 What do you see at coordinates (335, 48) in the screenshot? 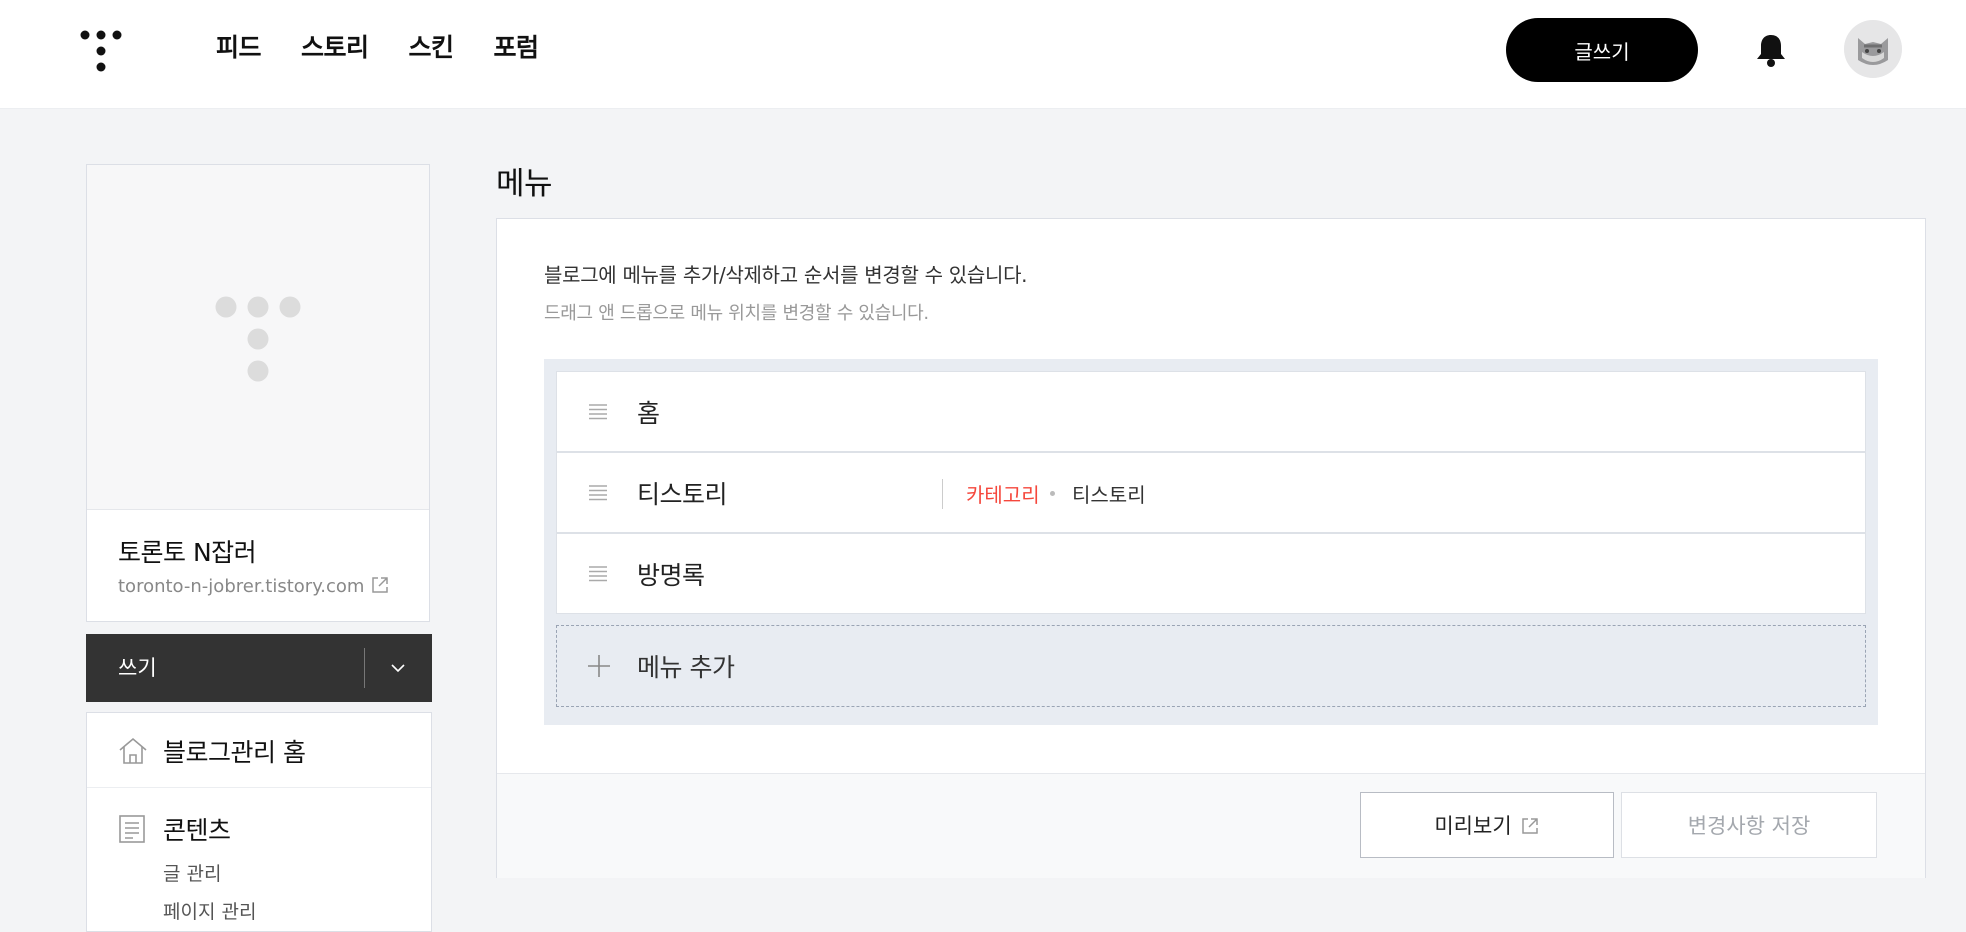
I see `nav-story: 스토리` at bounding box center [335, 48].